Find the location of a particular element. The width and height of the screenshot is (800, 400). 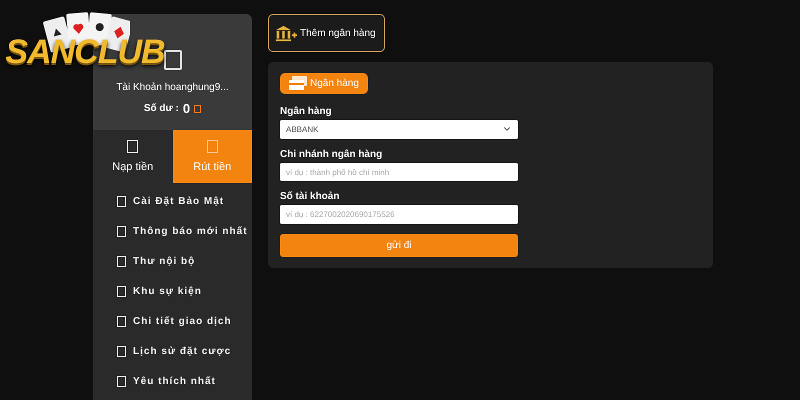

input-field: ví dụ : 6227002020690175526 is located at coordinates (399, 214).